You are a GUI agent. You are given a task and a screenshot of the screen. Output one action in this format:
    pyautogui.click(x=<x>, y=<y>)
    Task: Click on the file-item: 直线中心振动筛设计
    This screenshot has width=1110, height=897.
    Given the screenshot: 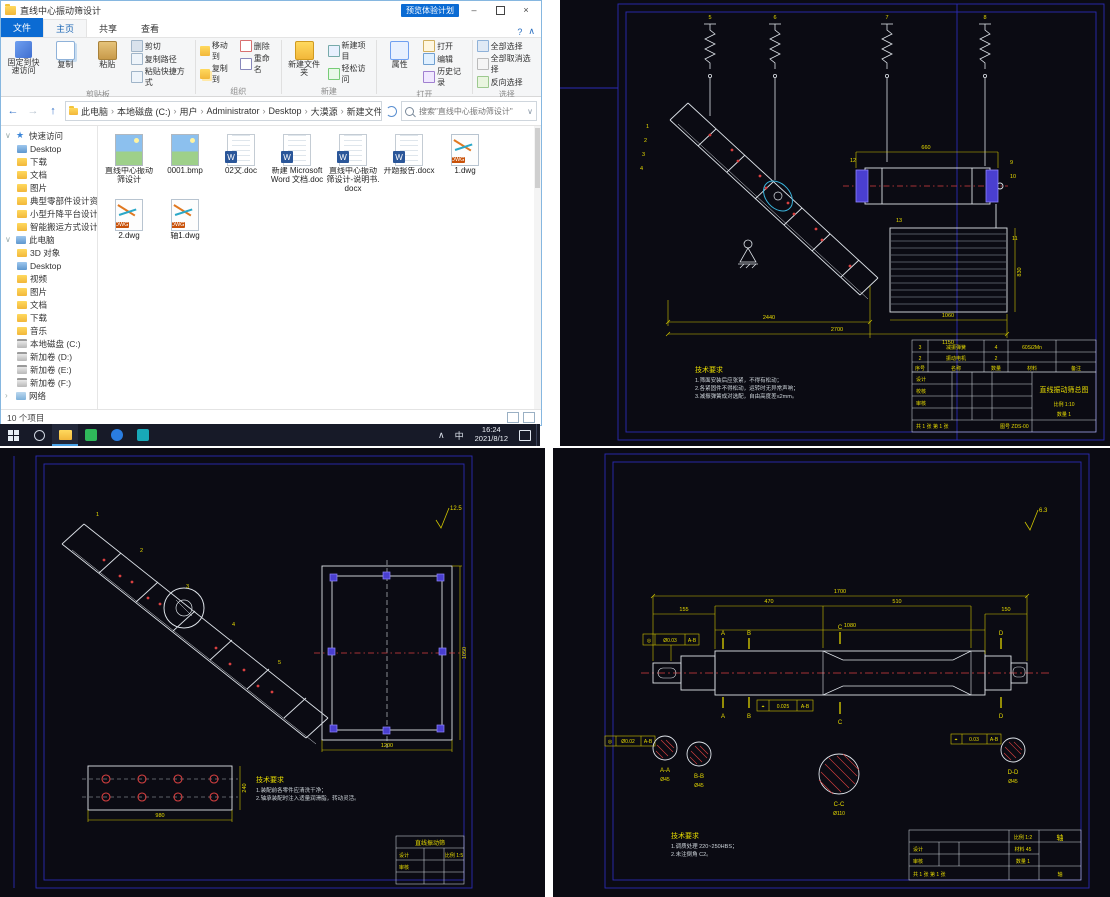 What is the action you would take?
    pyautogui.click(x=129, y=163)
    